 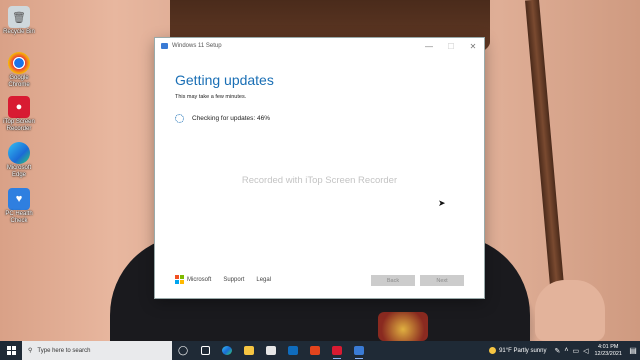 I want to click on network-icon: ▭, so click(x=575, y=351).